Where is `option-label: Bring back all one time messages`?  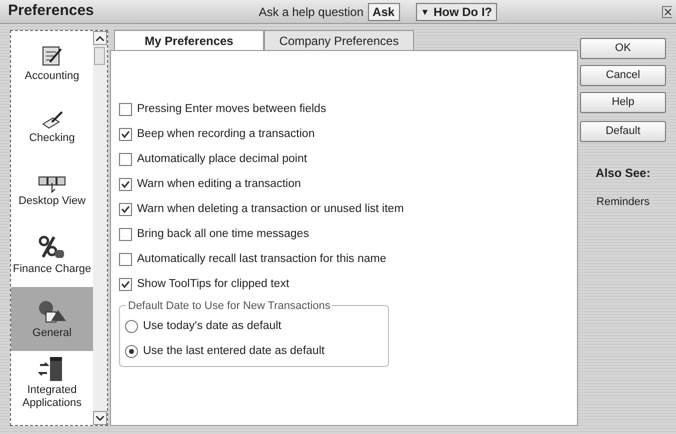
option-label: Bring back all one time messages is located at coordinates (223, 234).